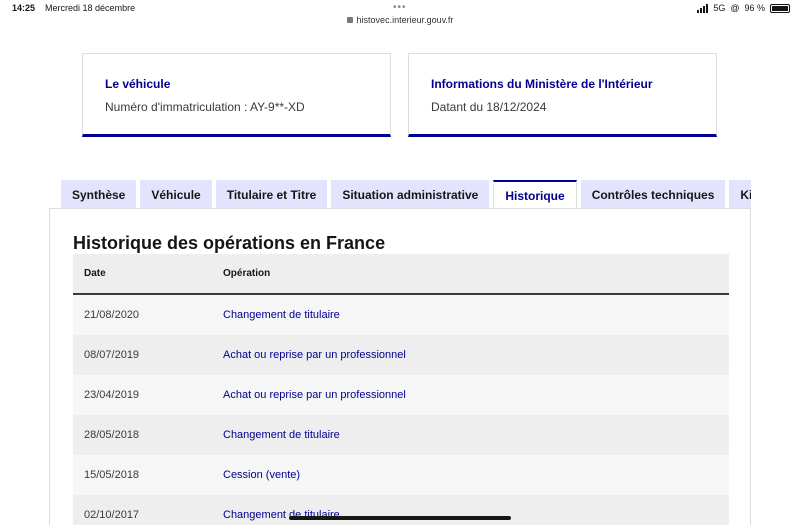 The image size is (800, 525). What do you see at coordinates (112, 515) in the screenshot?
I see `row-date: 02/10/2017` at bounding box center [112, 515].